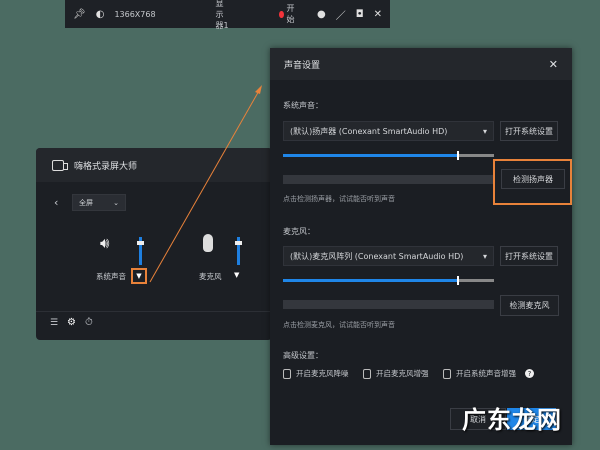 The image size is (600, 450). I want to click on annotation-arrow, so click(205, 184).